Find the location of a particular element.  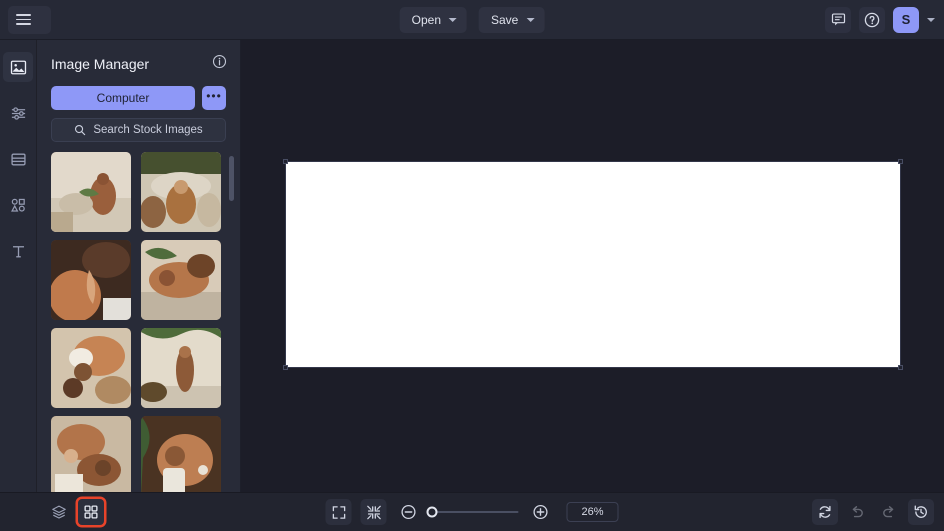

hamburger-menu-icon is located at coordinates (23, 19).